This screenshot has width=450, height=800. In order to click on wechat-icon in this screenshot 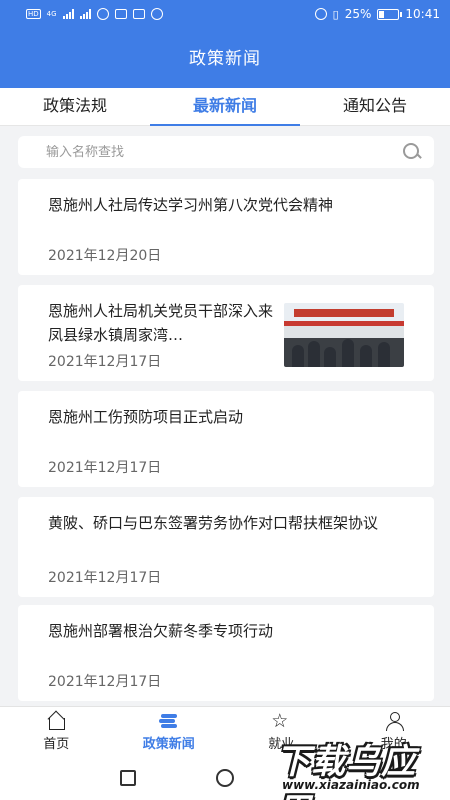, I will do `click(102, 14)`.